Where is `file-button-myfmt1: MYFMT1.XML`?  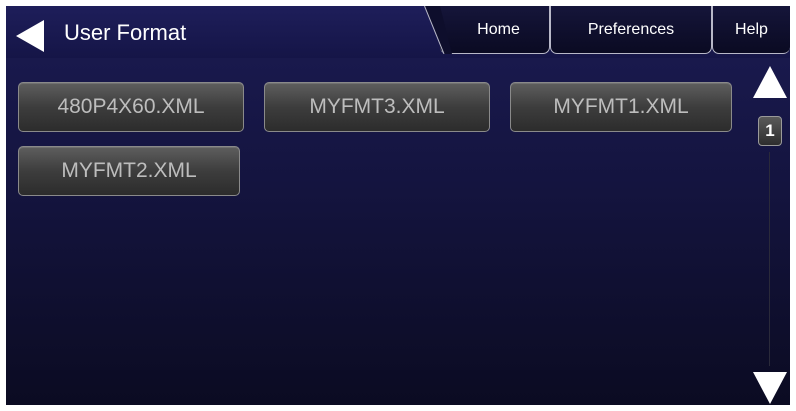
file-button-myfmt1: MYFMT1.XML is located at coordinates (621, 107).